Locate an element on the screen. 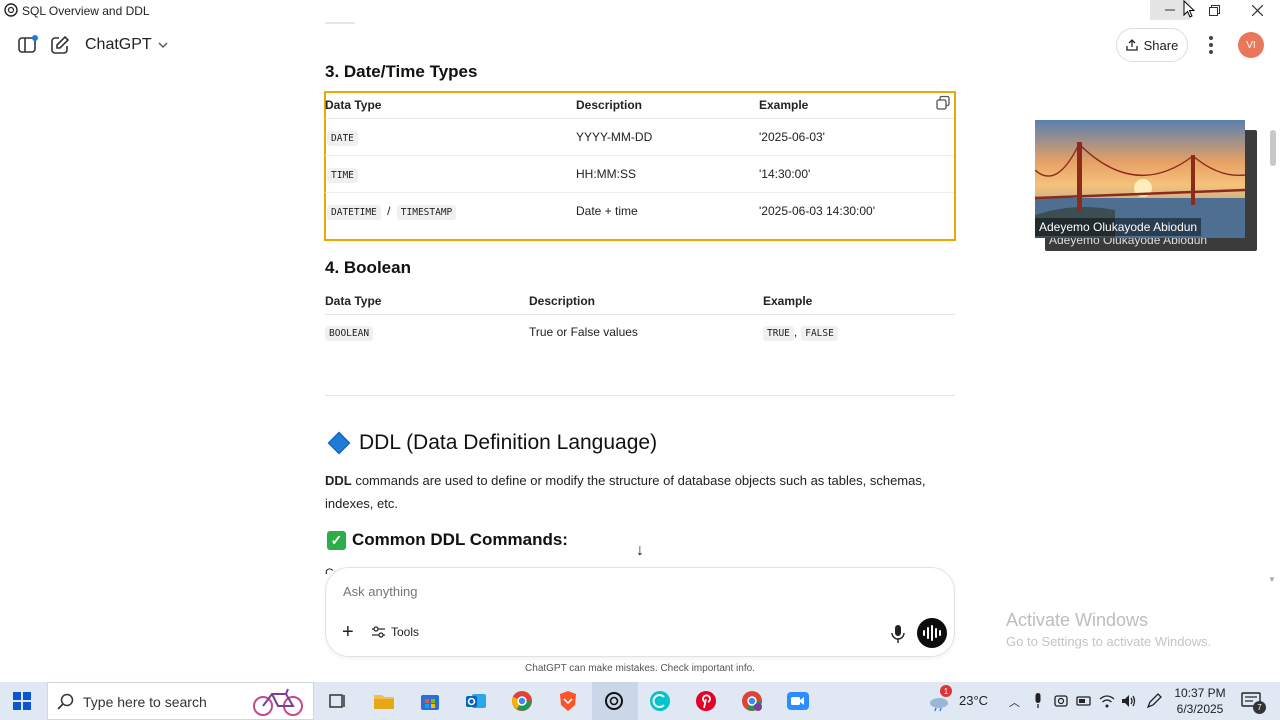 Image resolution: width=1280 pixels, height=720 pixels. voice-mode-button is located at coordinates (932, 633).